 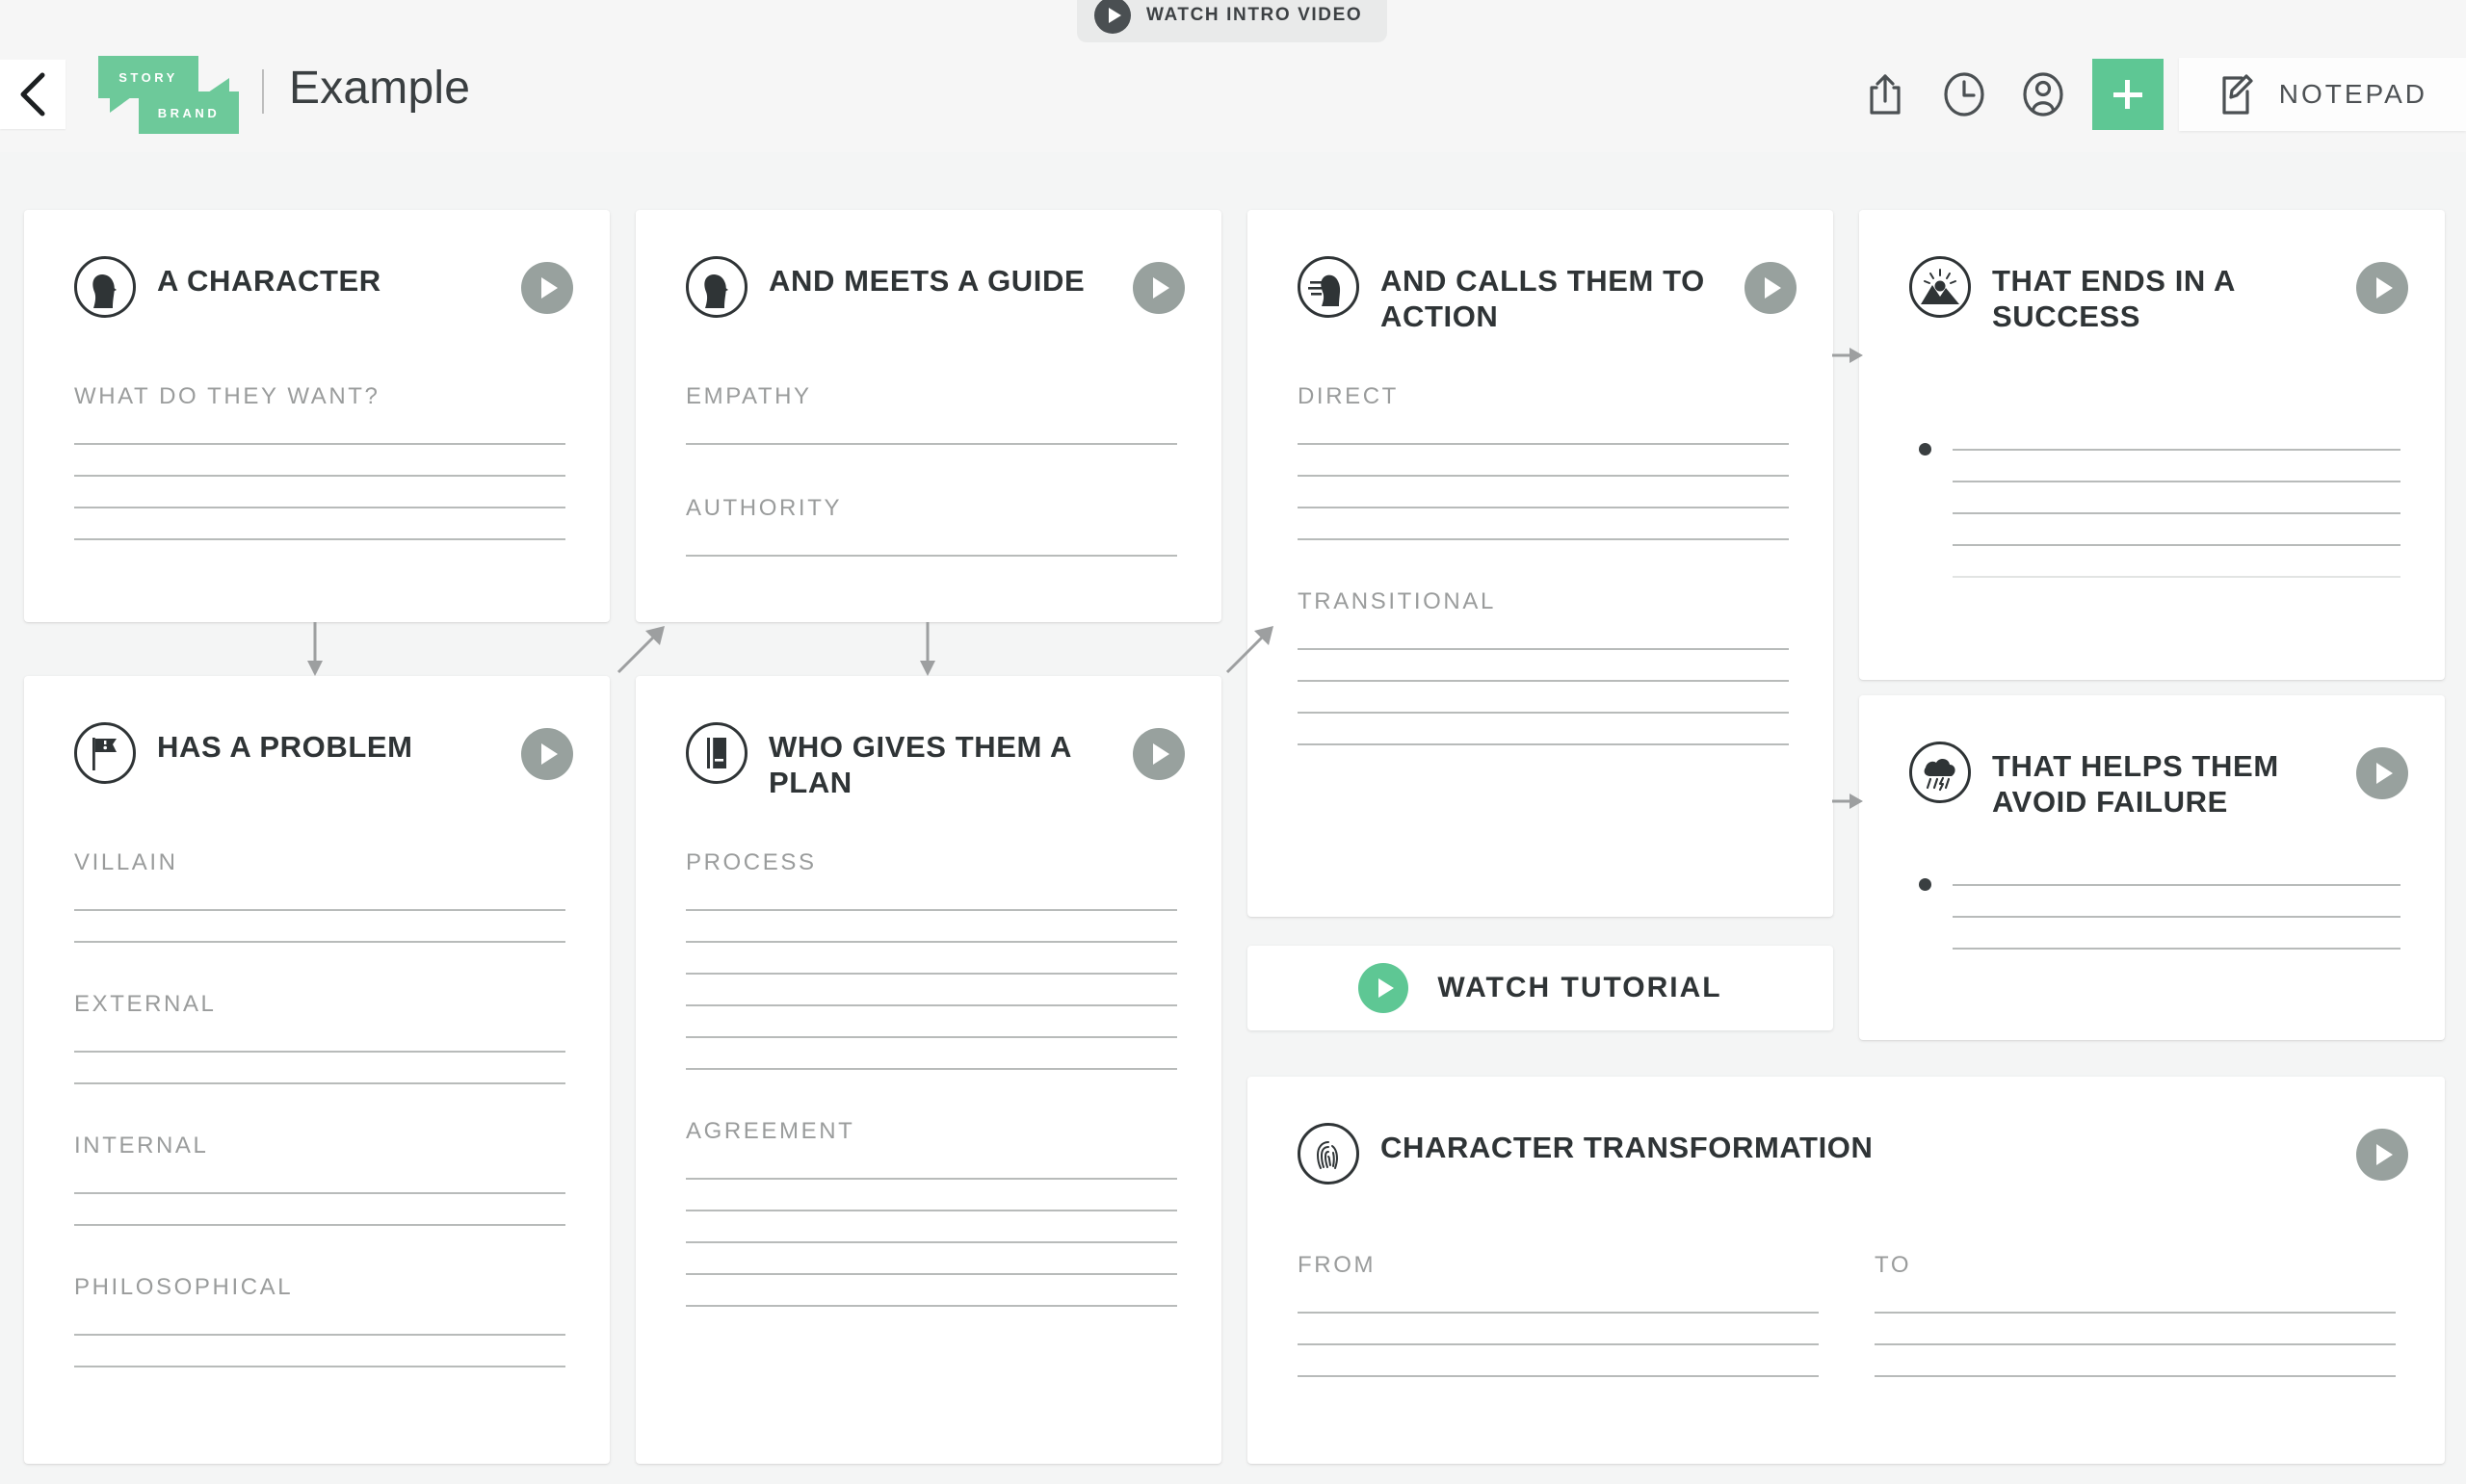 What do you see at coordinates (285, 747) in the screenshot?
I see `card-title: HAS A PROBLEM` at bounding box center [285, 747].